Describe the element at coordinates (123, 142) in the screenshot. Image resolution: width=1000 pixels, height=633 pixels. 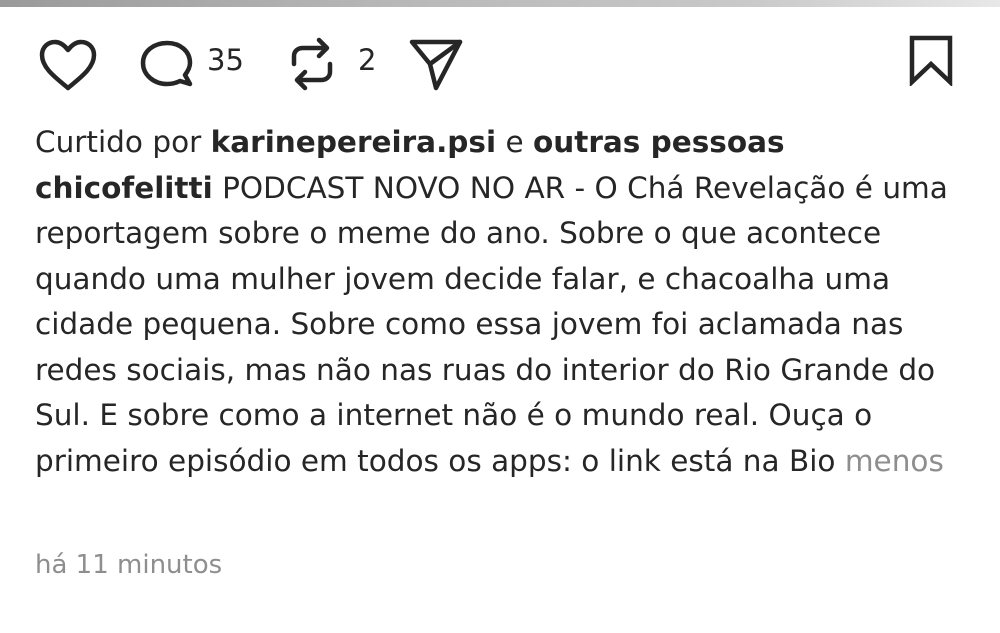
I see `likes-prefix: Curtido por` at that location.